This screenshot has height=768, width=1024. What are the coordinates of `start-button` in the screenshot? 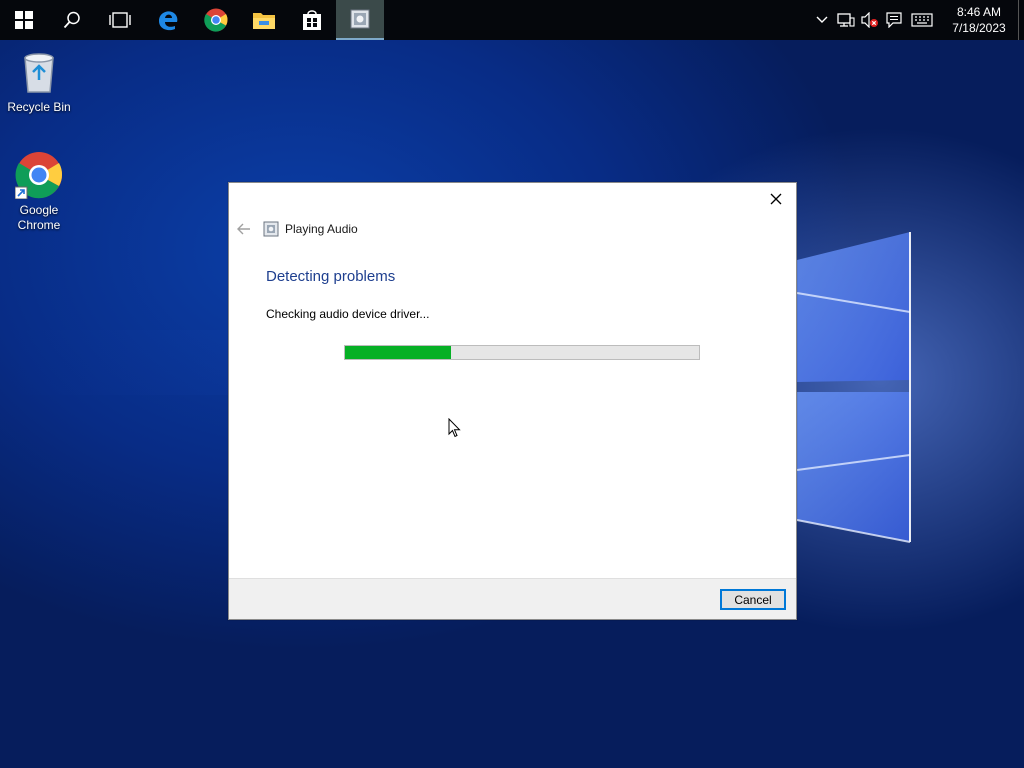 It's located at (24, 20).